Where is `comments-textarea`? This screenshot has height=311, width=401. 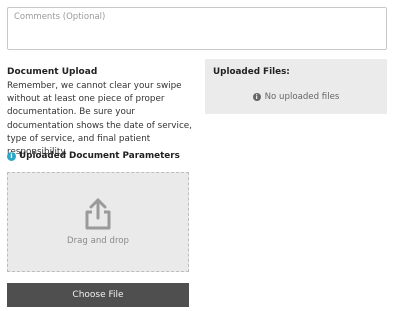 comments-textarea is located at coordinates (197, 28).